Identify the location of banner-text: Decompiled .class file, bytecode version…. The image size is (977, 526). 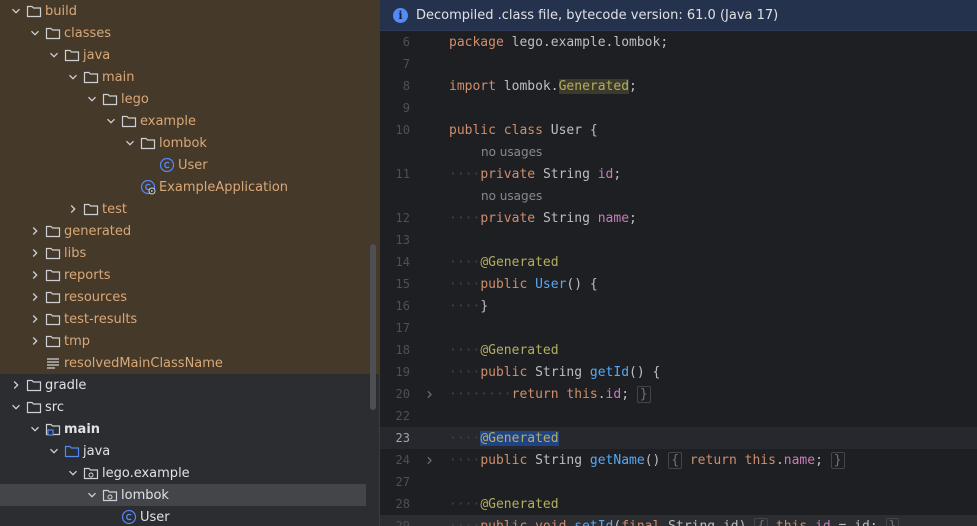
(597, 15).